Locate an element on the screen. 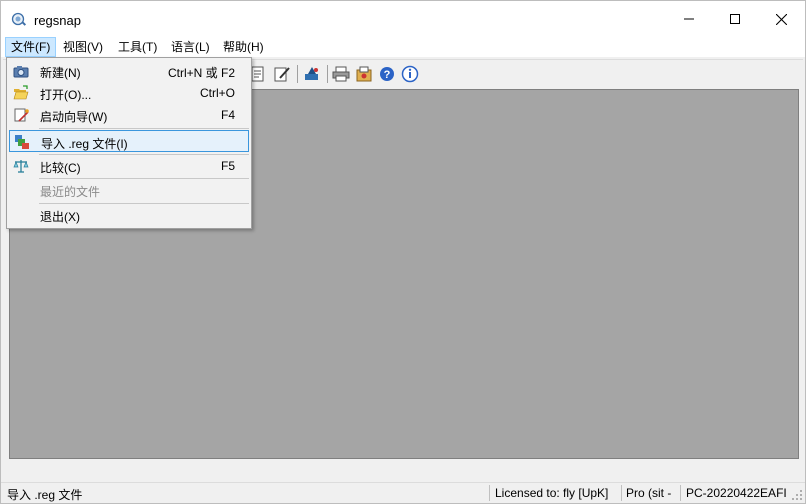  menu-file: 文件(F) is located at coordinates (31, 47).